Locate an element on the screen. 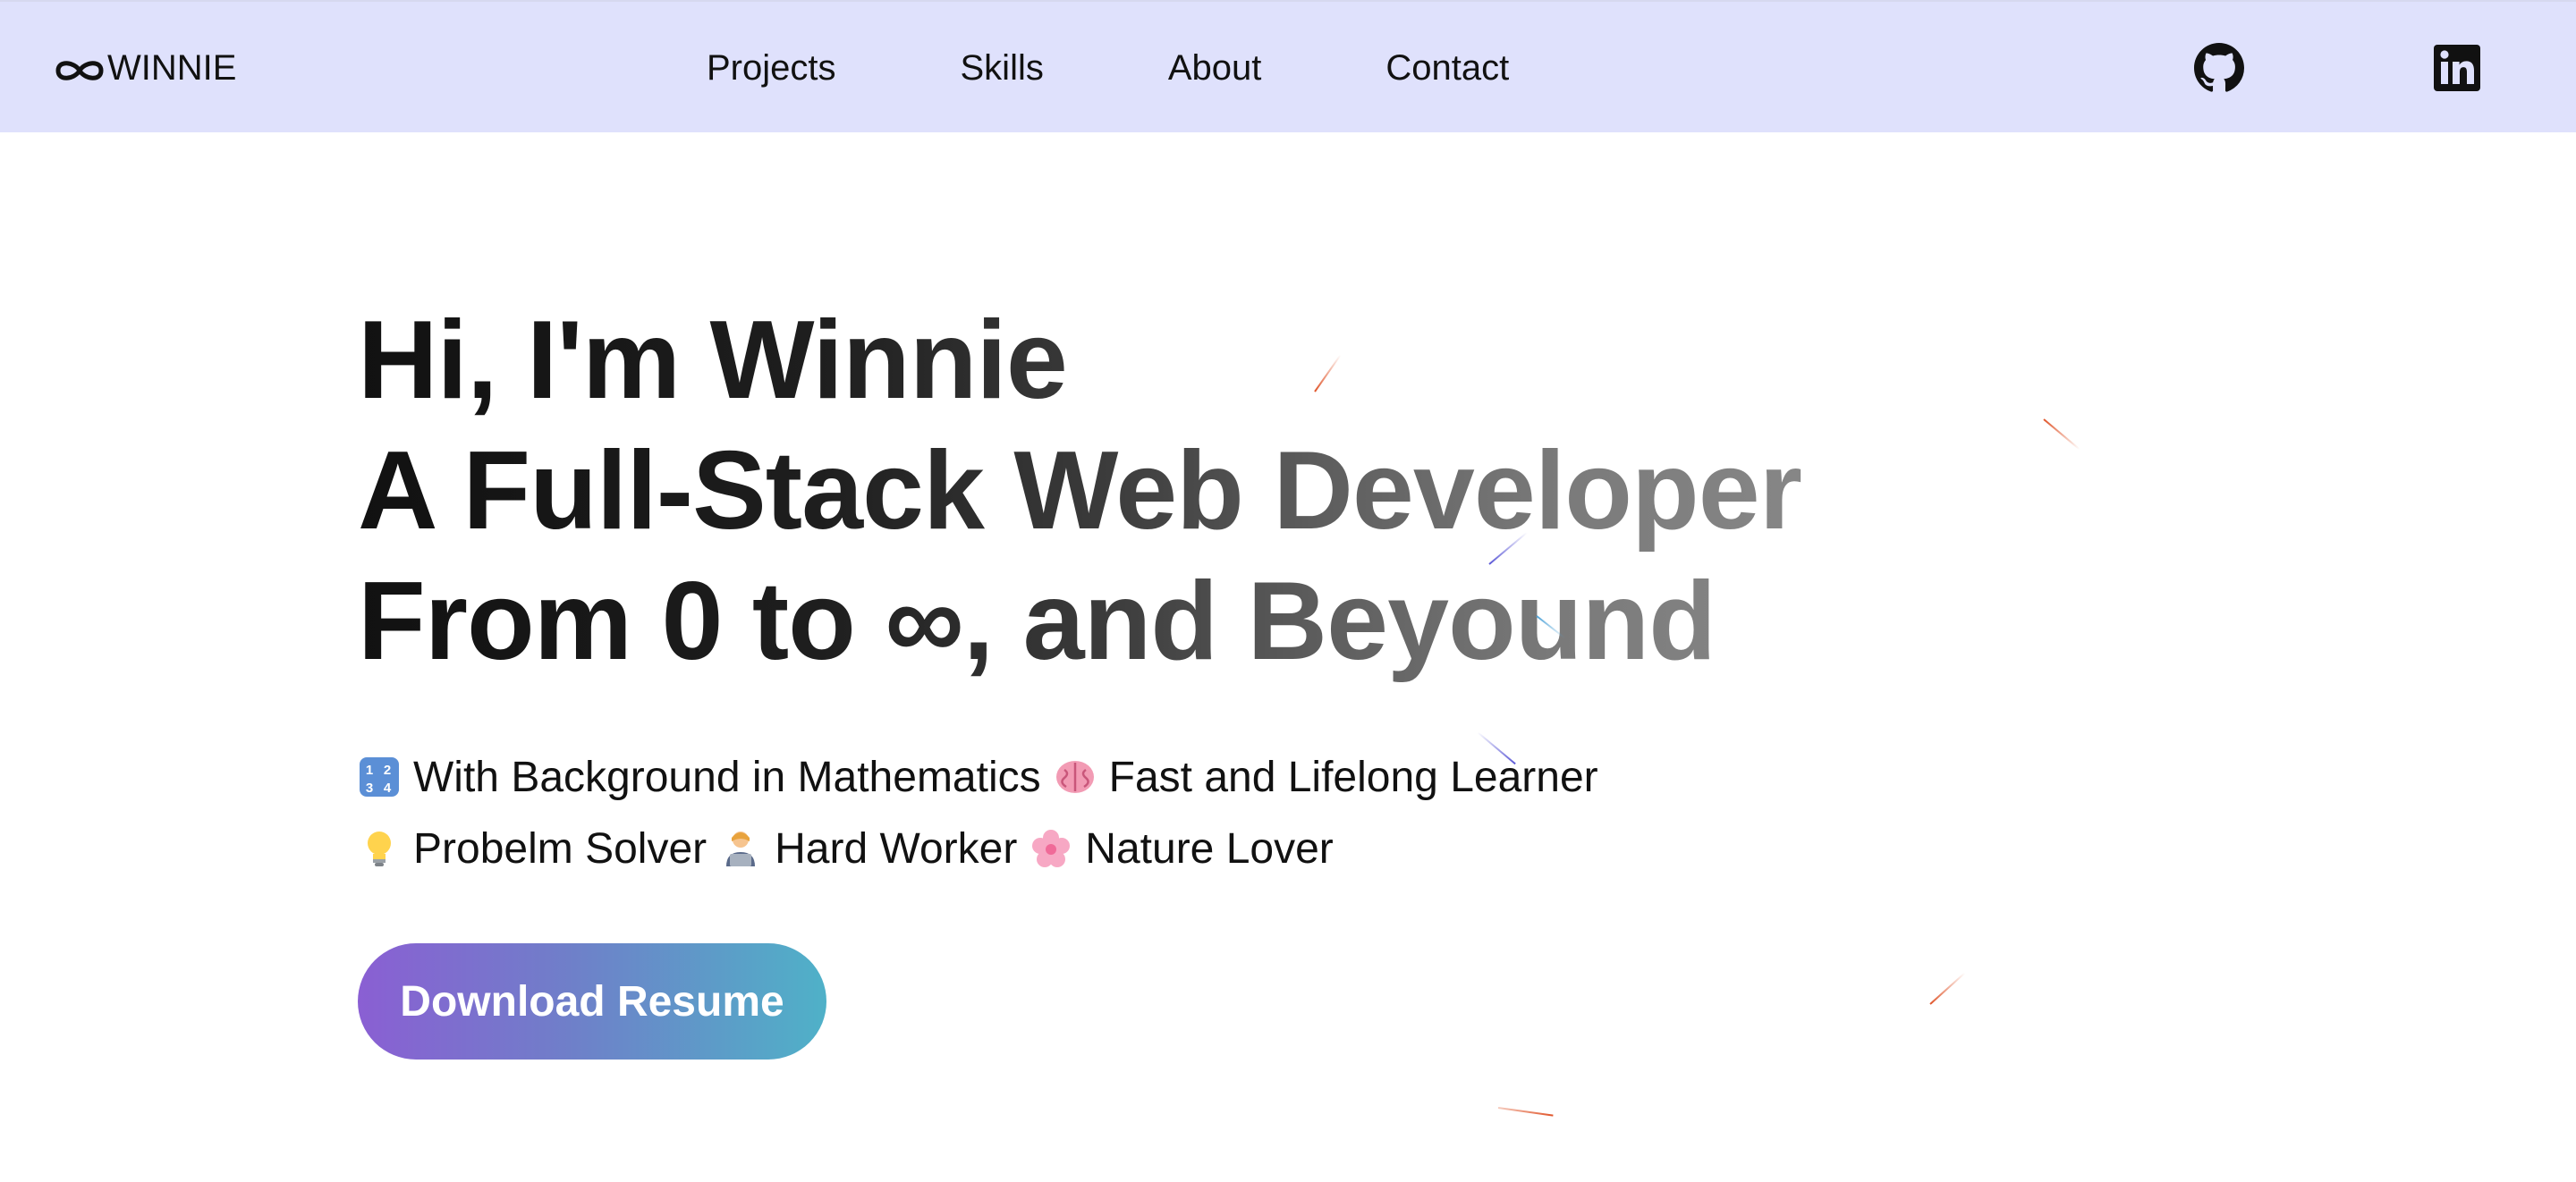 Image resolution: width=2576 pixels, height=1182 pixels. numbers-1234-icon: 1 2 3 4 is located at coordinates (379, 777).